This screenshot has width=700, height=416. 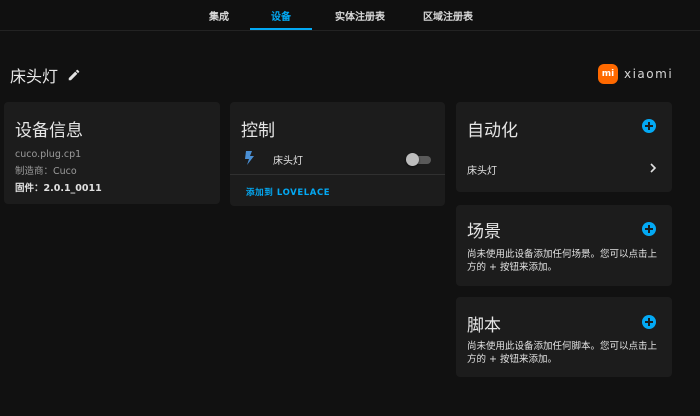 I want to click on device-info-title: 设备信息, so click(x=49, y=131).